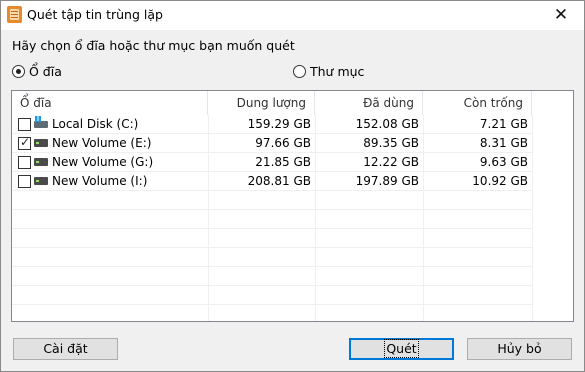  Describe the element at coordinates (41, 122) in the screenshot. I see `system-drive-icon` at that location.